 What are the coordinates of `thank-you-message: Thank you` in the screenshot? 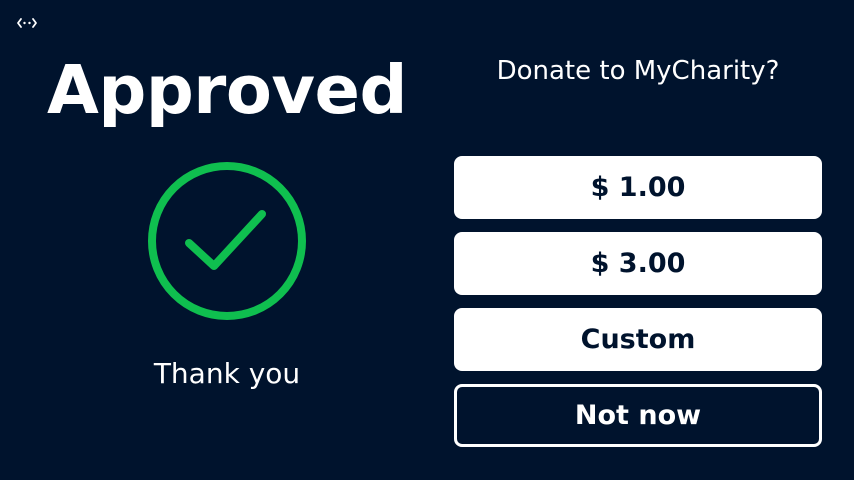 It's located at (227, 373).